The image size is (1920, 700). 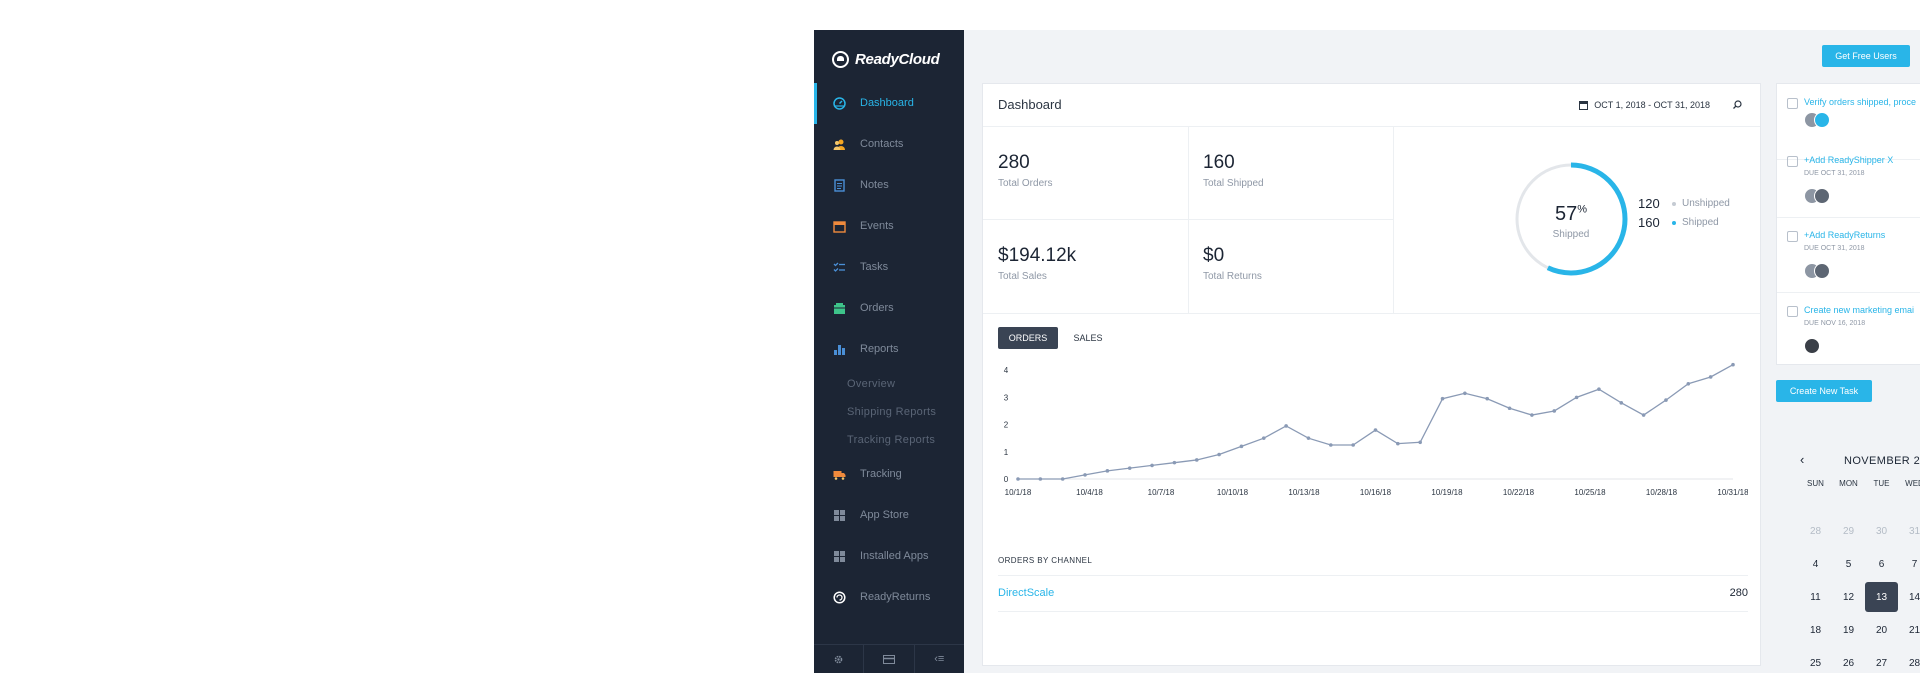 I want to click on collapse-sidebar-button: ‹≡, so click(x=939, y=659).